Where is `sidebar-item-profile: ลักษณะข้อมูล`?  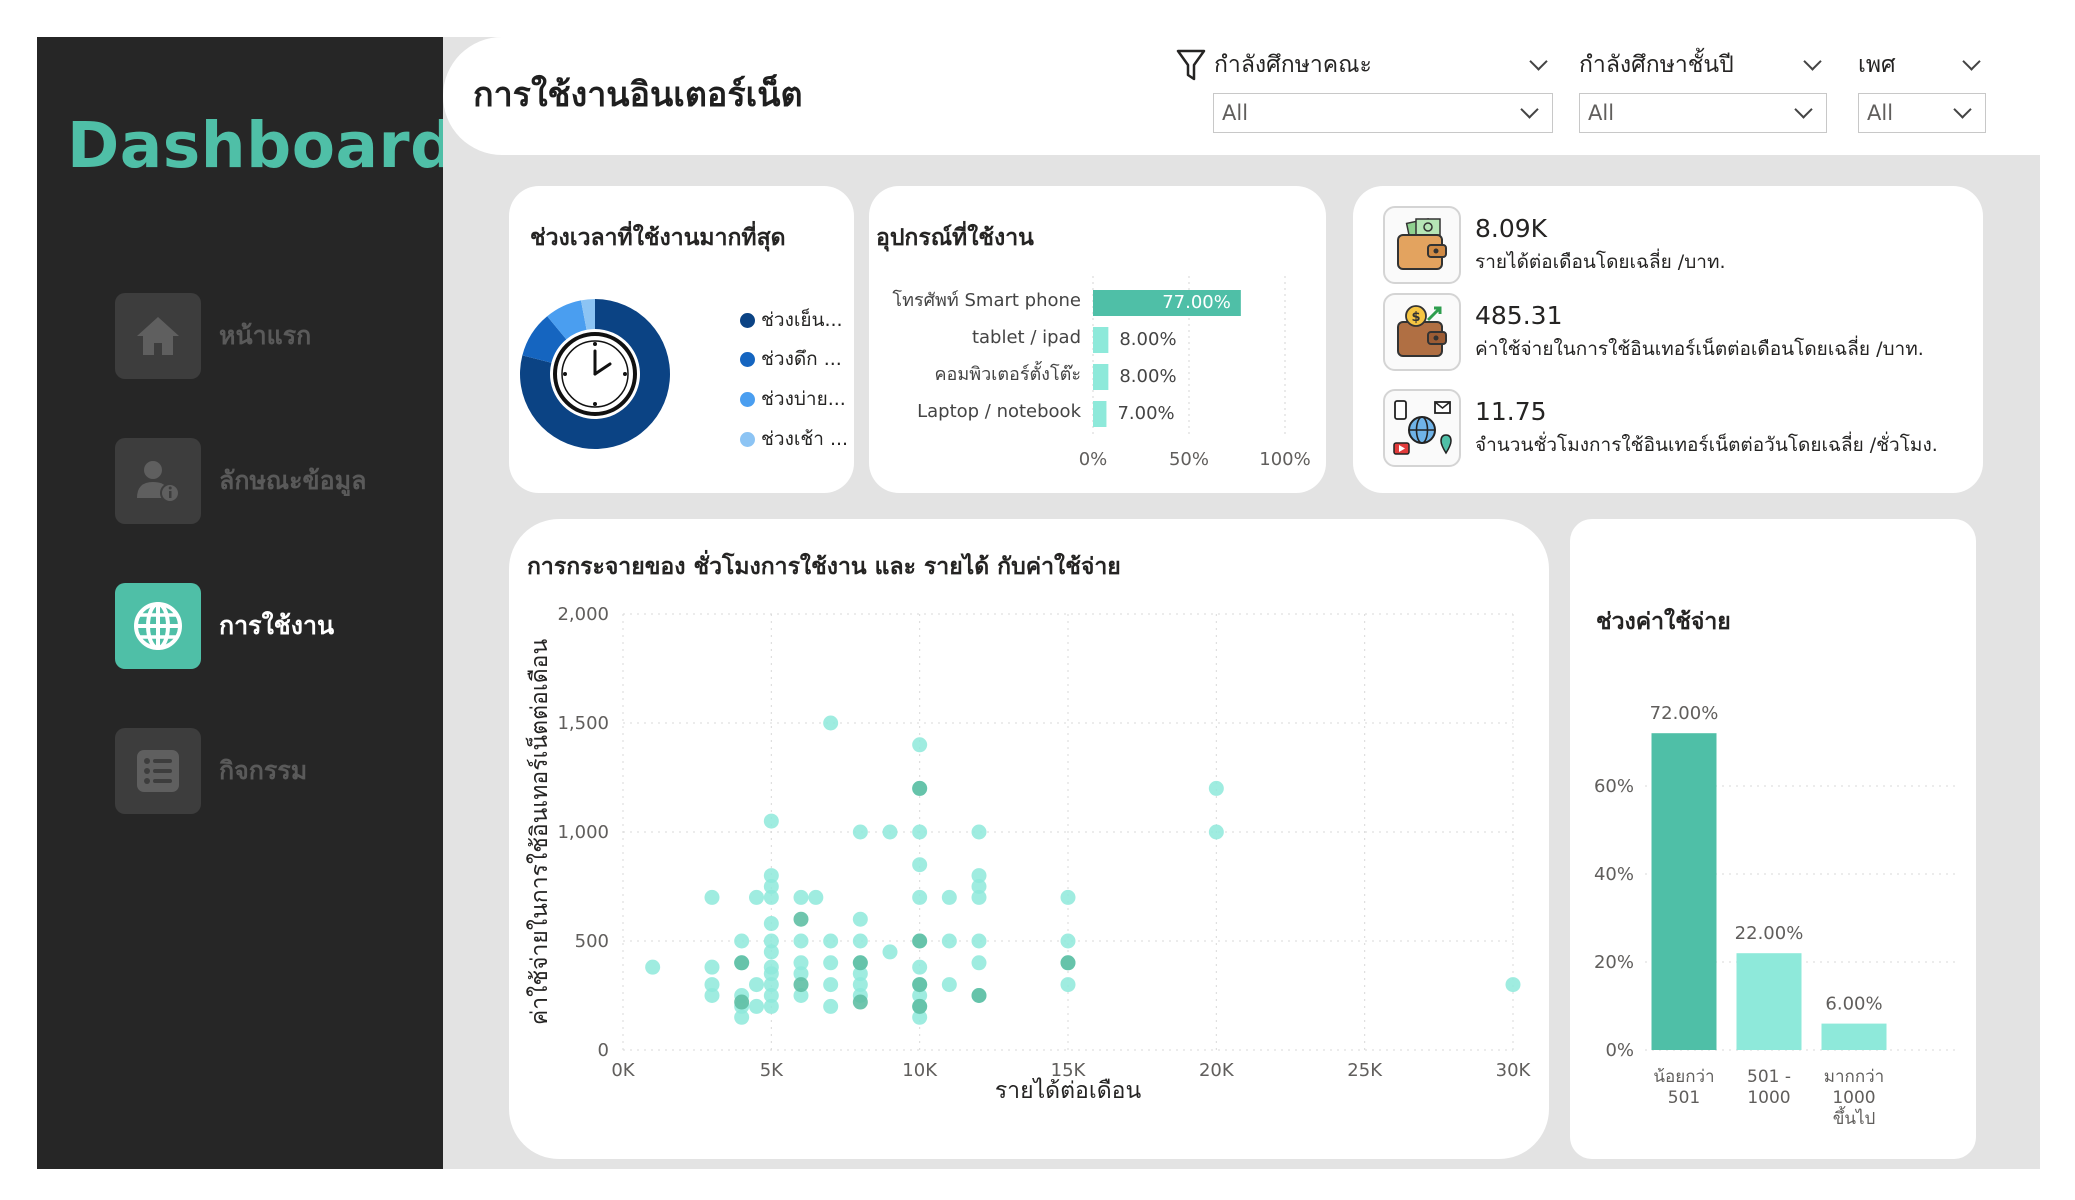 sidebar-item-profile: ลักษณะข้อมูล is located at coordinates (265, 481).